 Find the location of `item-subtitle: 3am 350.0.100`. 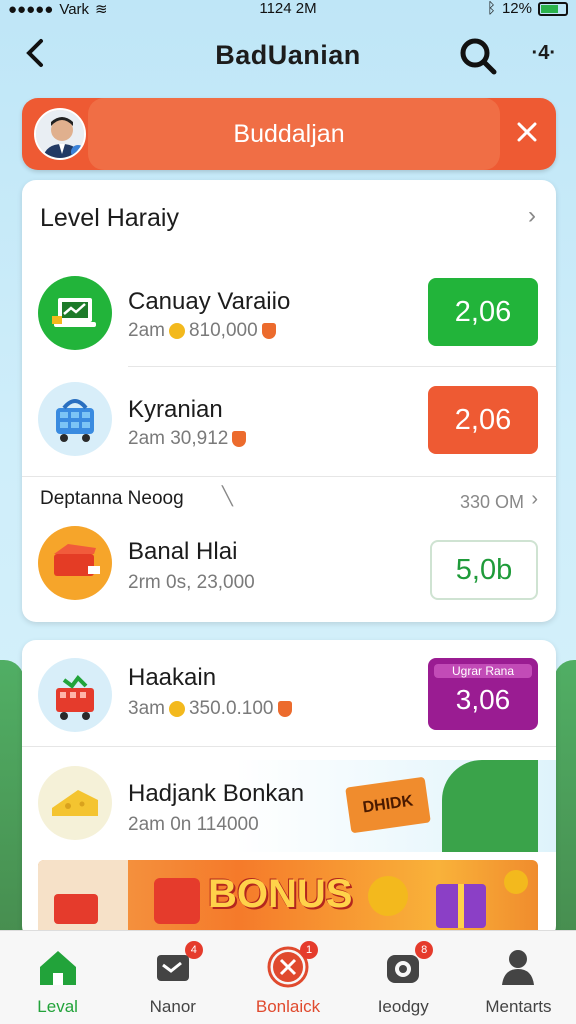

item-subtitle: 3am 350.0.100 is located at coordinates (210, 709).